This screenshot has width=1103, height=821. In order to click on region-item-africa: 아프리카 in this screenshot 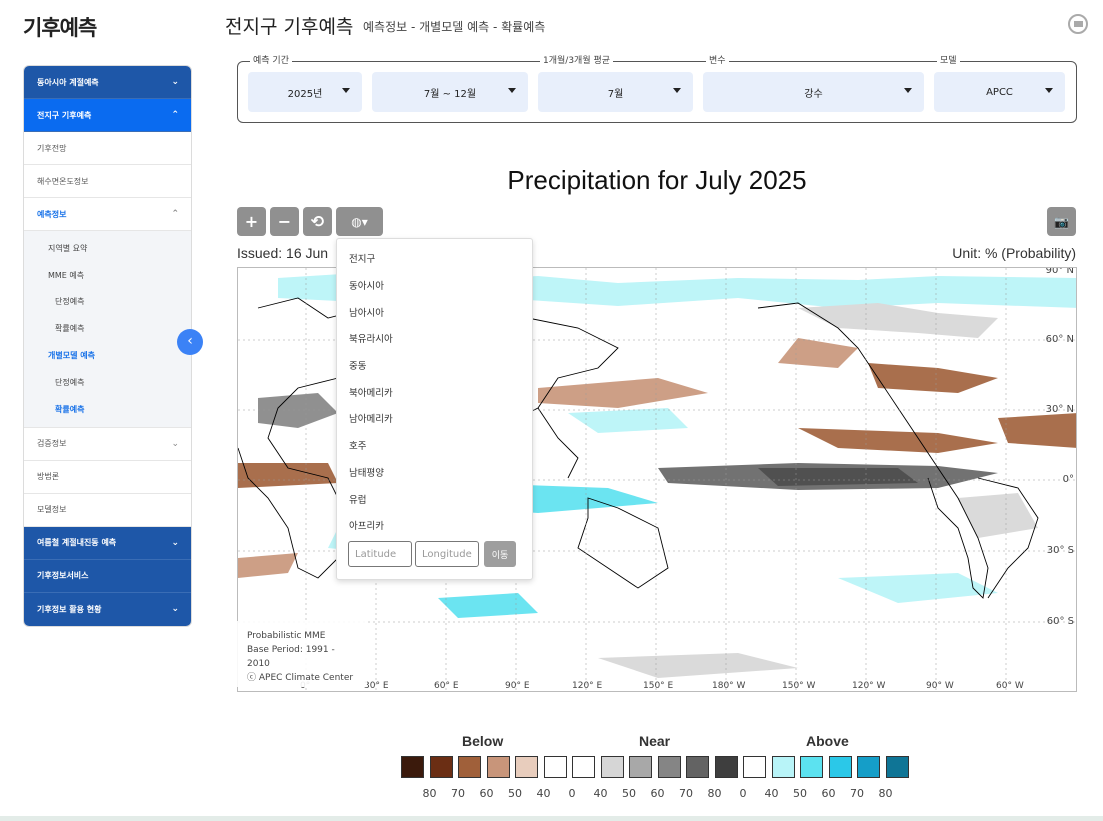, I will do `click(434, 525)`.